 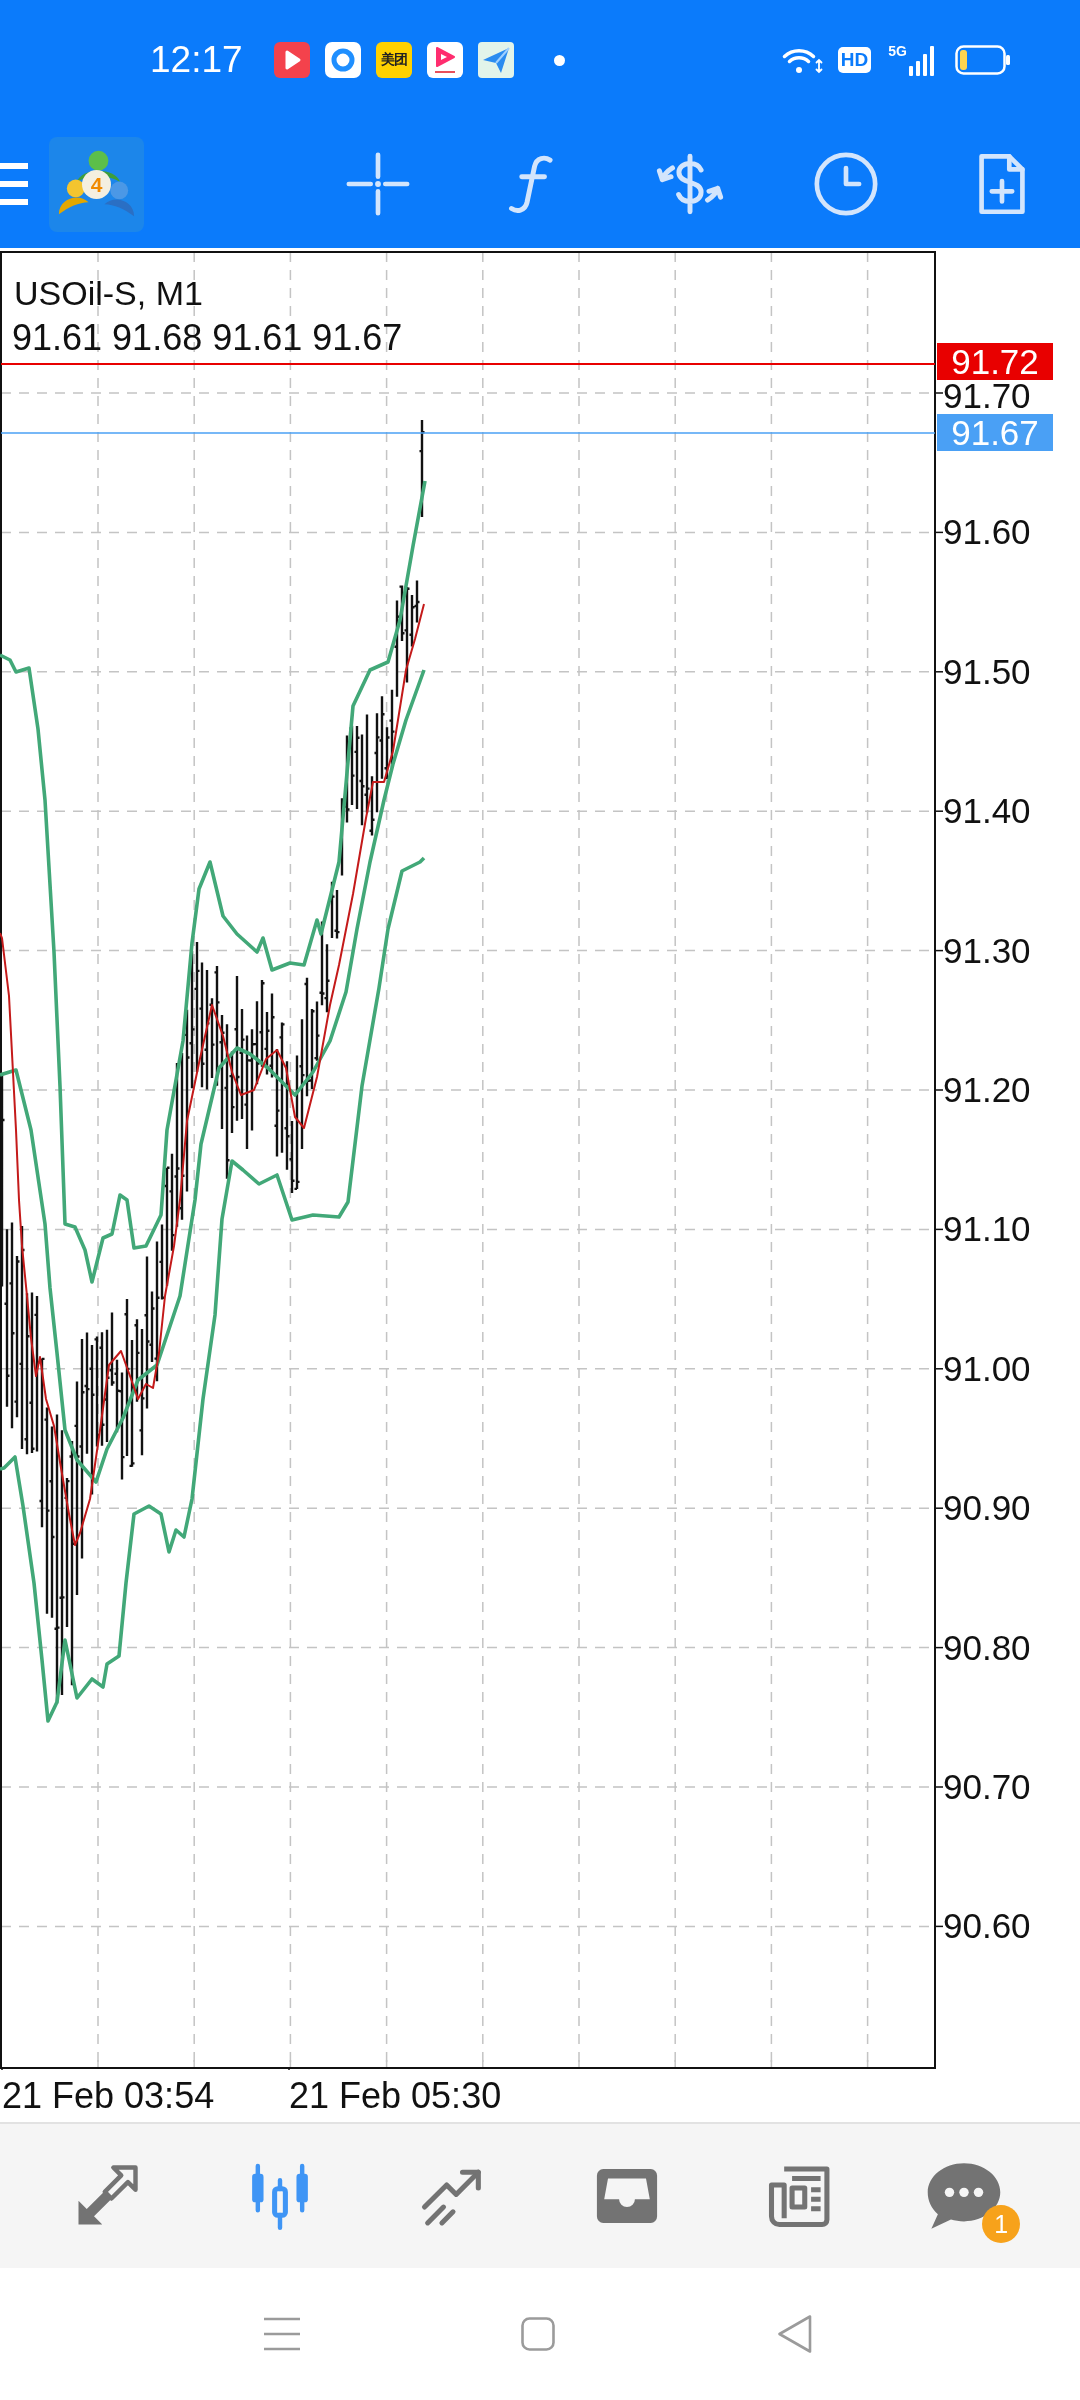 I want to click on price-axis-label: 90.80, so click(x=987, y=1647).